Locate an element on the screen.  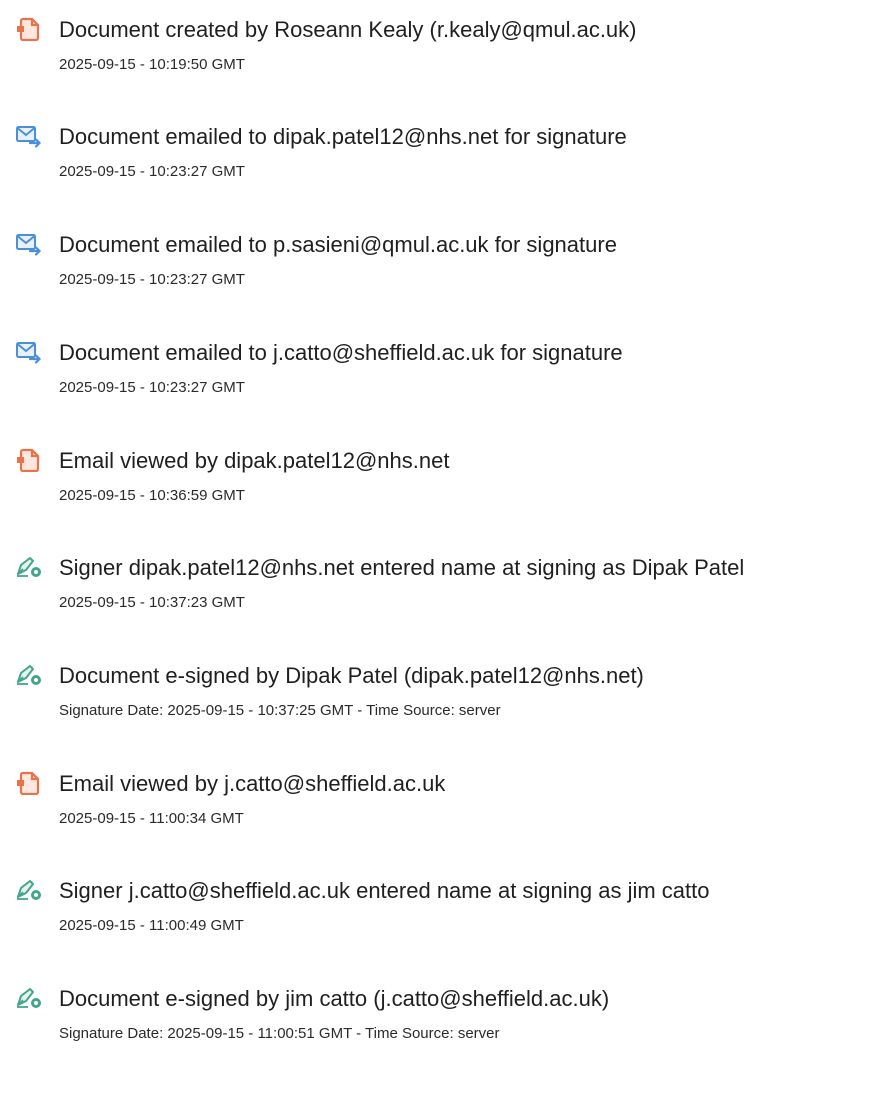
event-timestamp: 2025-09-15 - 10:36:59 GMT is located at coordinates (152, 495).